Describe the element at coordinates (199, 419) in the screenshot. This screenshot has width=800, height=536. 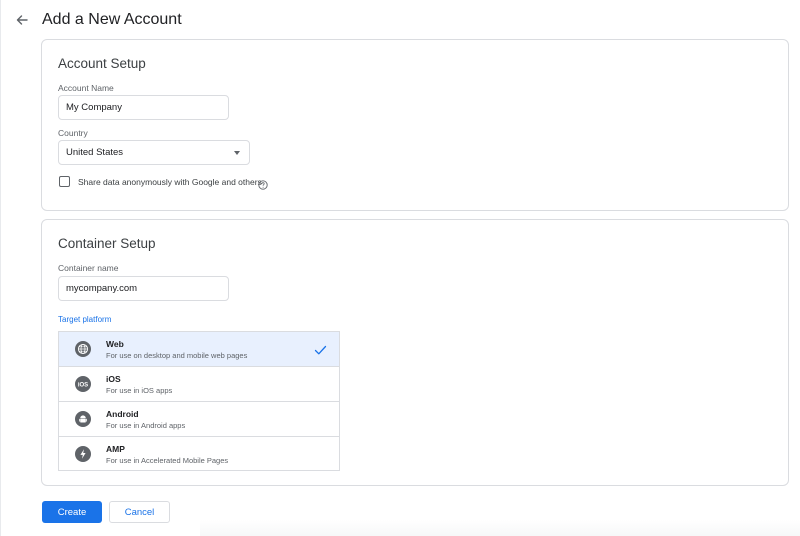
I see `platform-option-android: Android For use in Android apps` at that location.